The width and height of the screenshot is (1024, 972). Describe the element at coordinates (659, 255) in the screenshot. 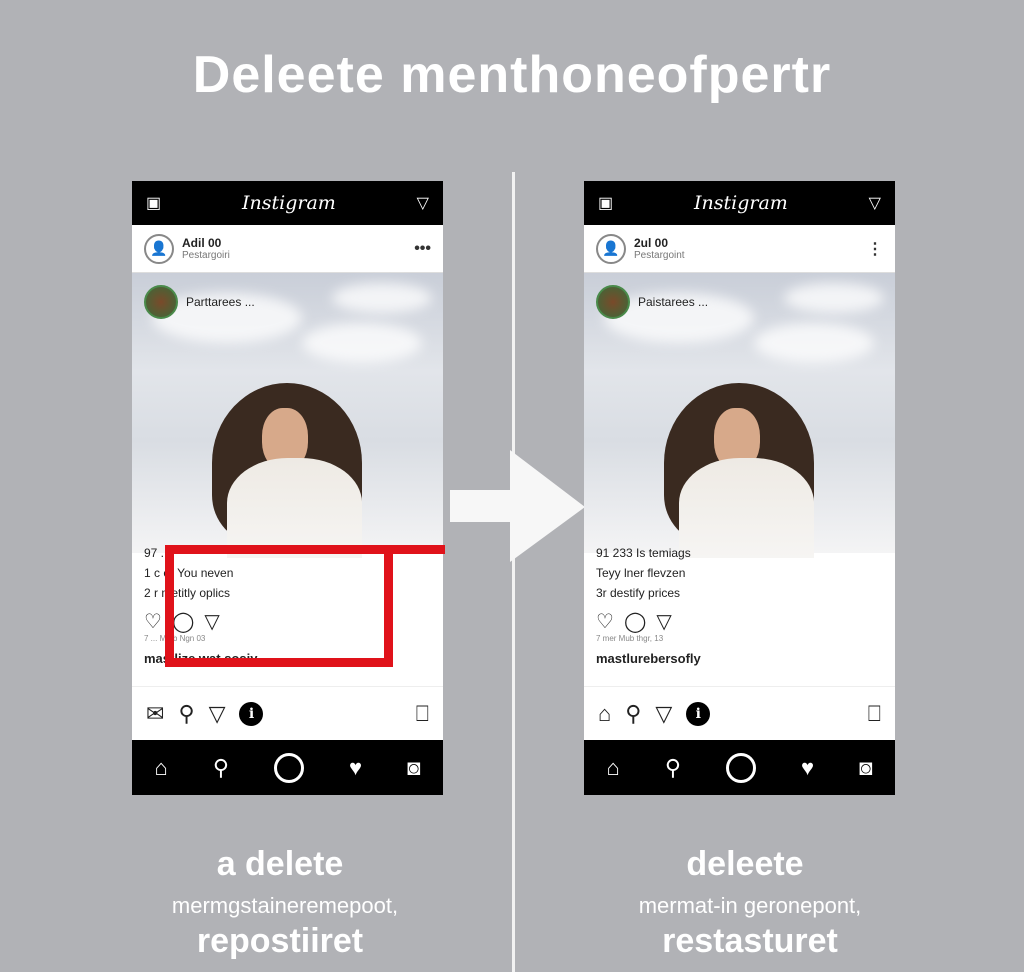

I see `user-subtitle: Pestargoint` at that location.